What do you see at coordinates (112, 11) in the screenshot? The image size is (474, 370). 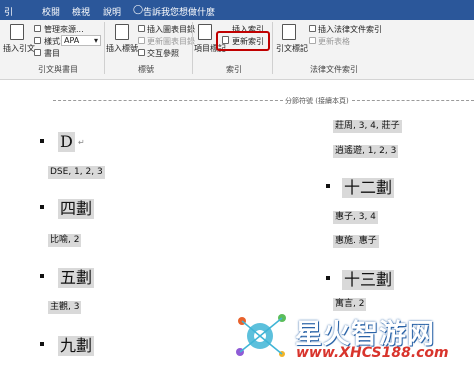 I see `tab-help: 說明` at bounding box center [112, 11].